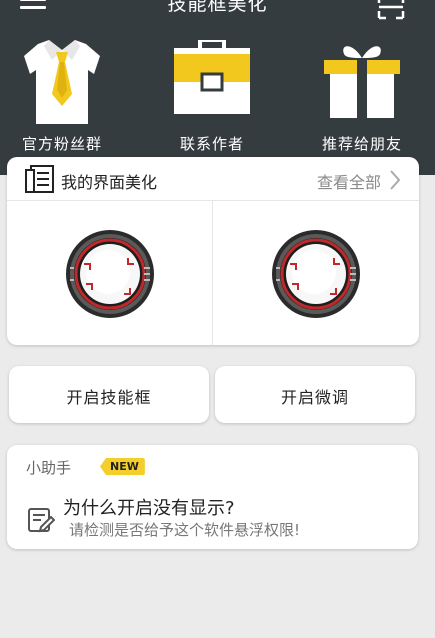 The height and width of the screenshot is (638, 435). Describe the element at coordinates (213, 179) in the screenshot. I see `my-skins-header: 我的界面美化 查看全部` at that location.